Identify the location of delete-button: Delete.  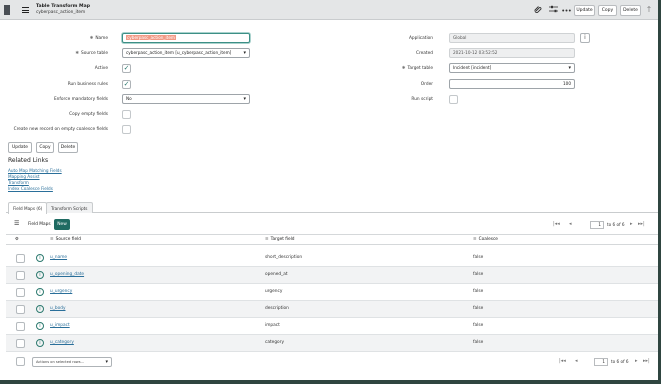
(68, 147).